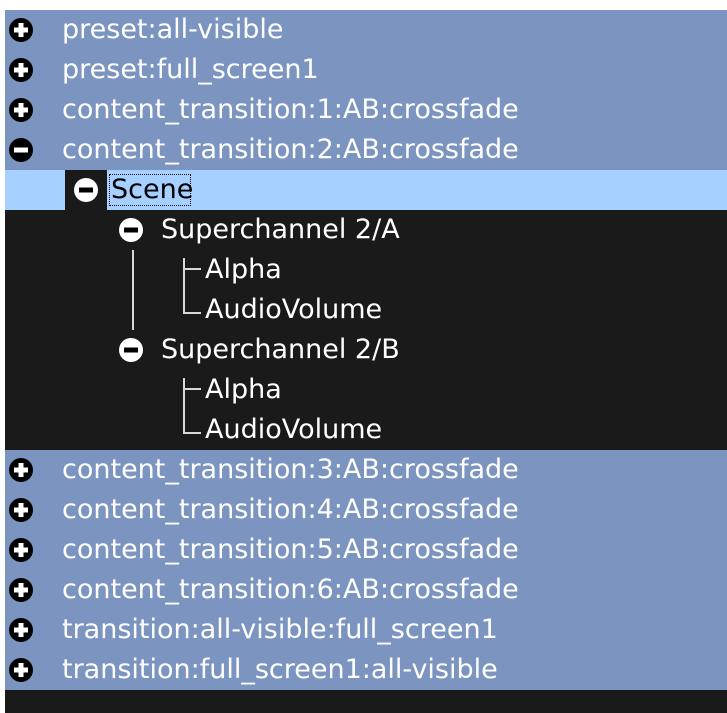  I want to click on tree-row-label: transition:all-visible:full_screen1, so click(280, 629).